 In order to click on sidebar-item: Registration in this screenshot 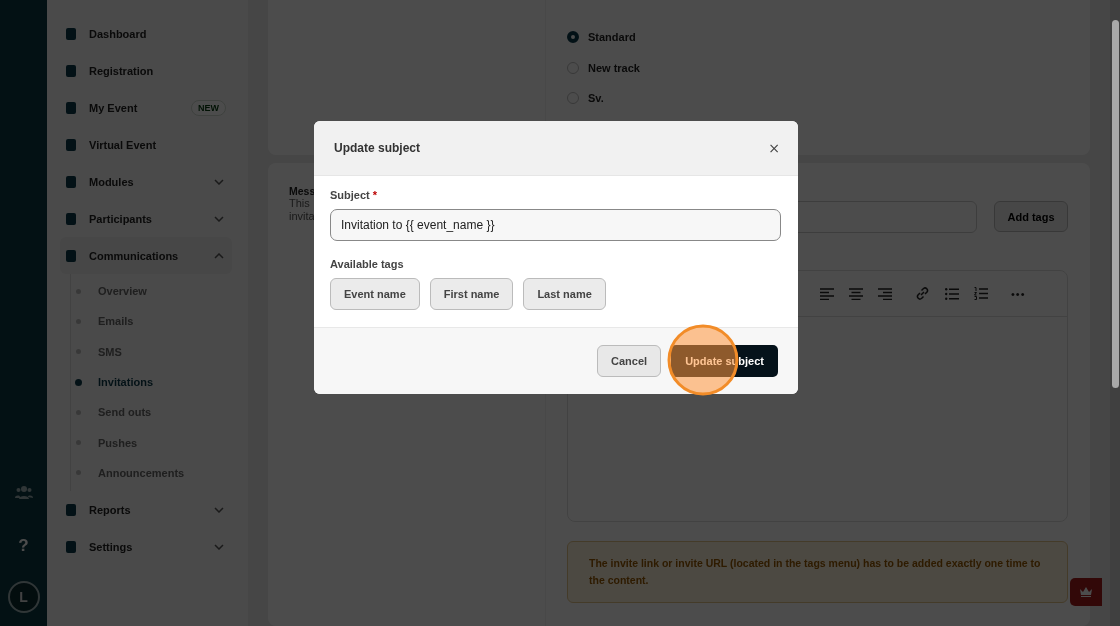, I will do `click(146, 70)`.